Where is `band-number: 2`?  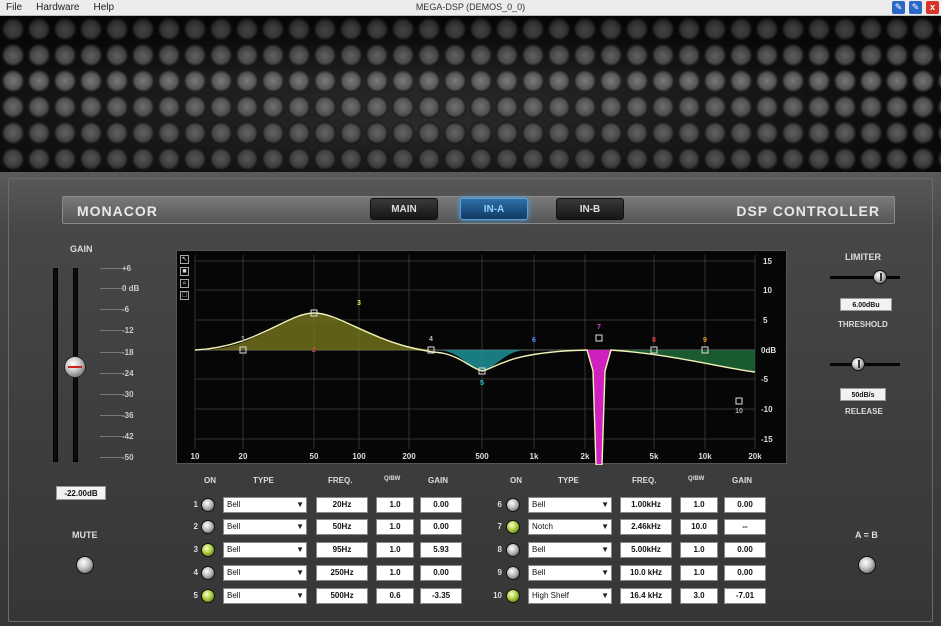 band-number: 2 is located at coordinates (195, 526).